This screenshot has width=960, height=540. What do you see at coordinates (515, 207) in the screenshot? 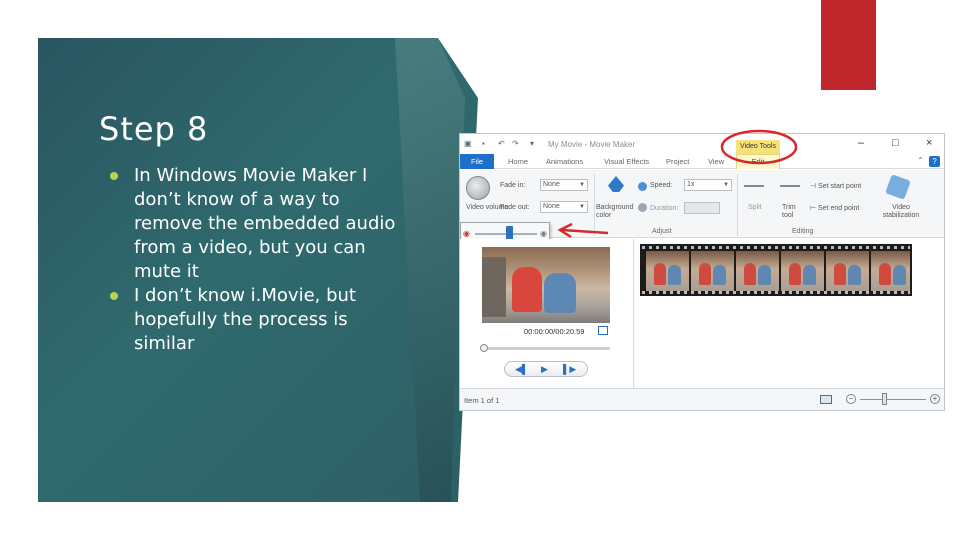
I see `fade-out-label: Fade out:` at bounding box center [515, 207].